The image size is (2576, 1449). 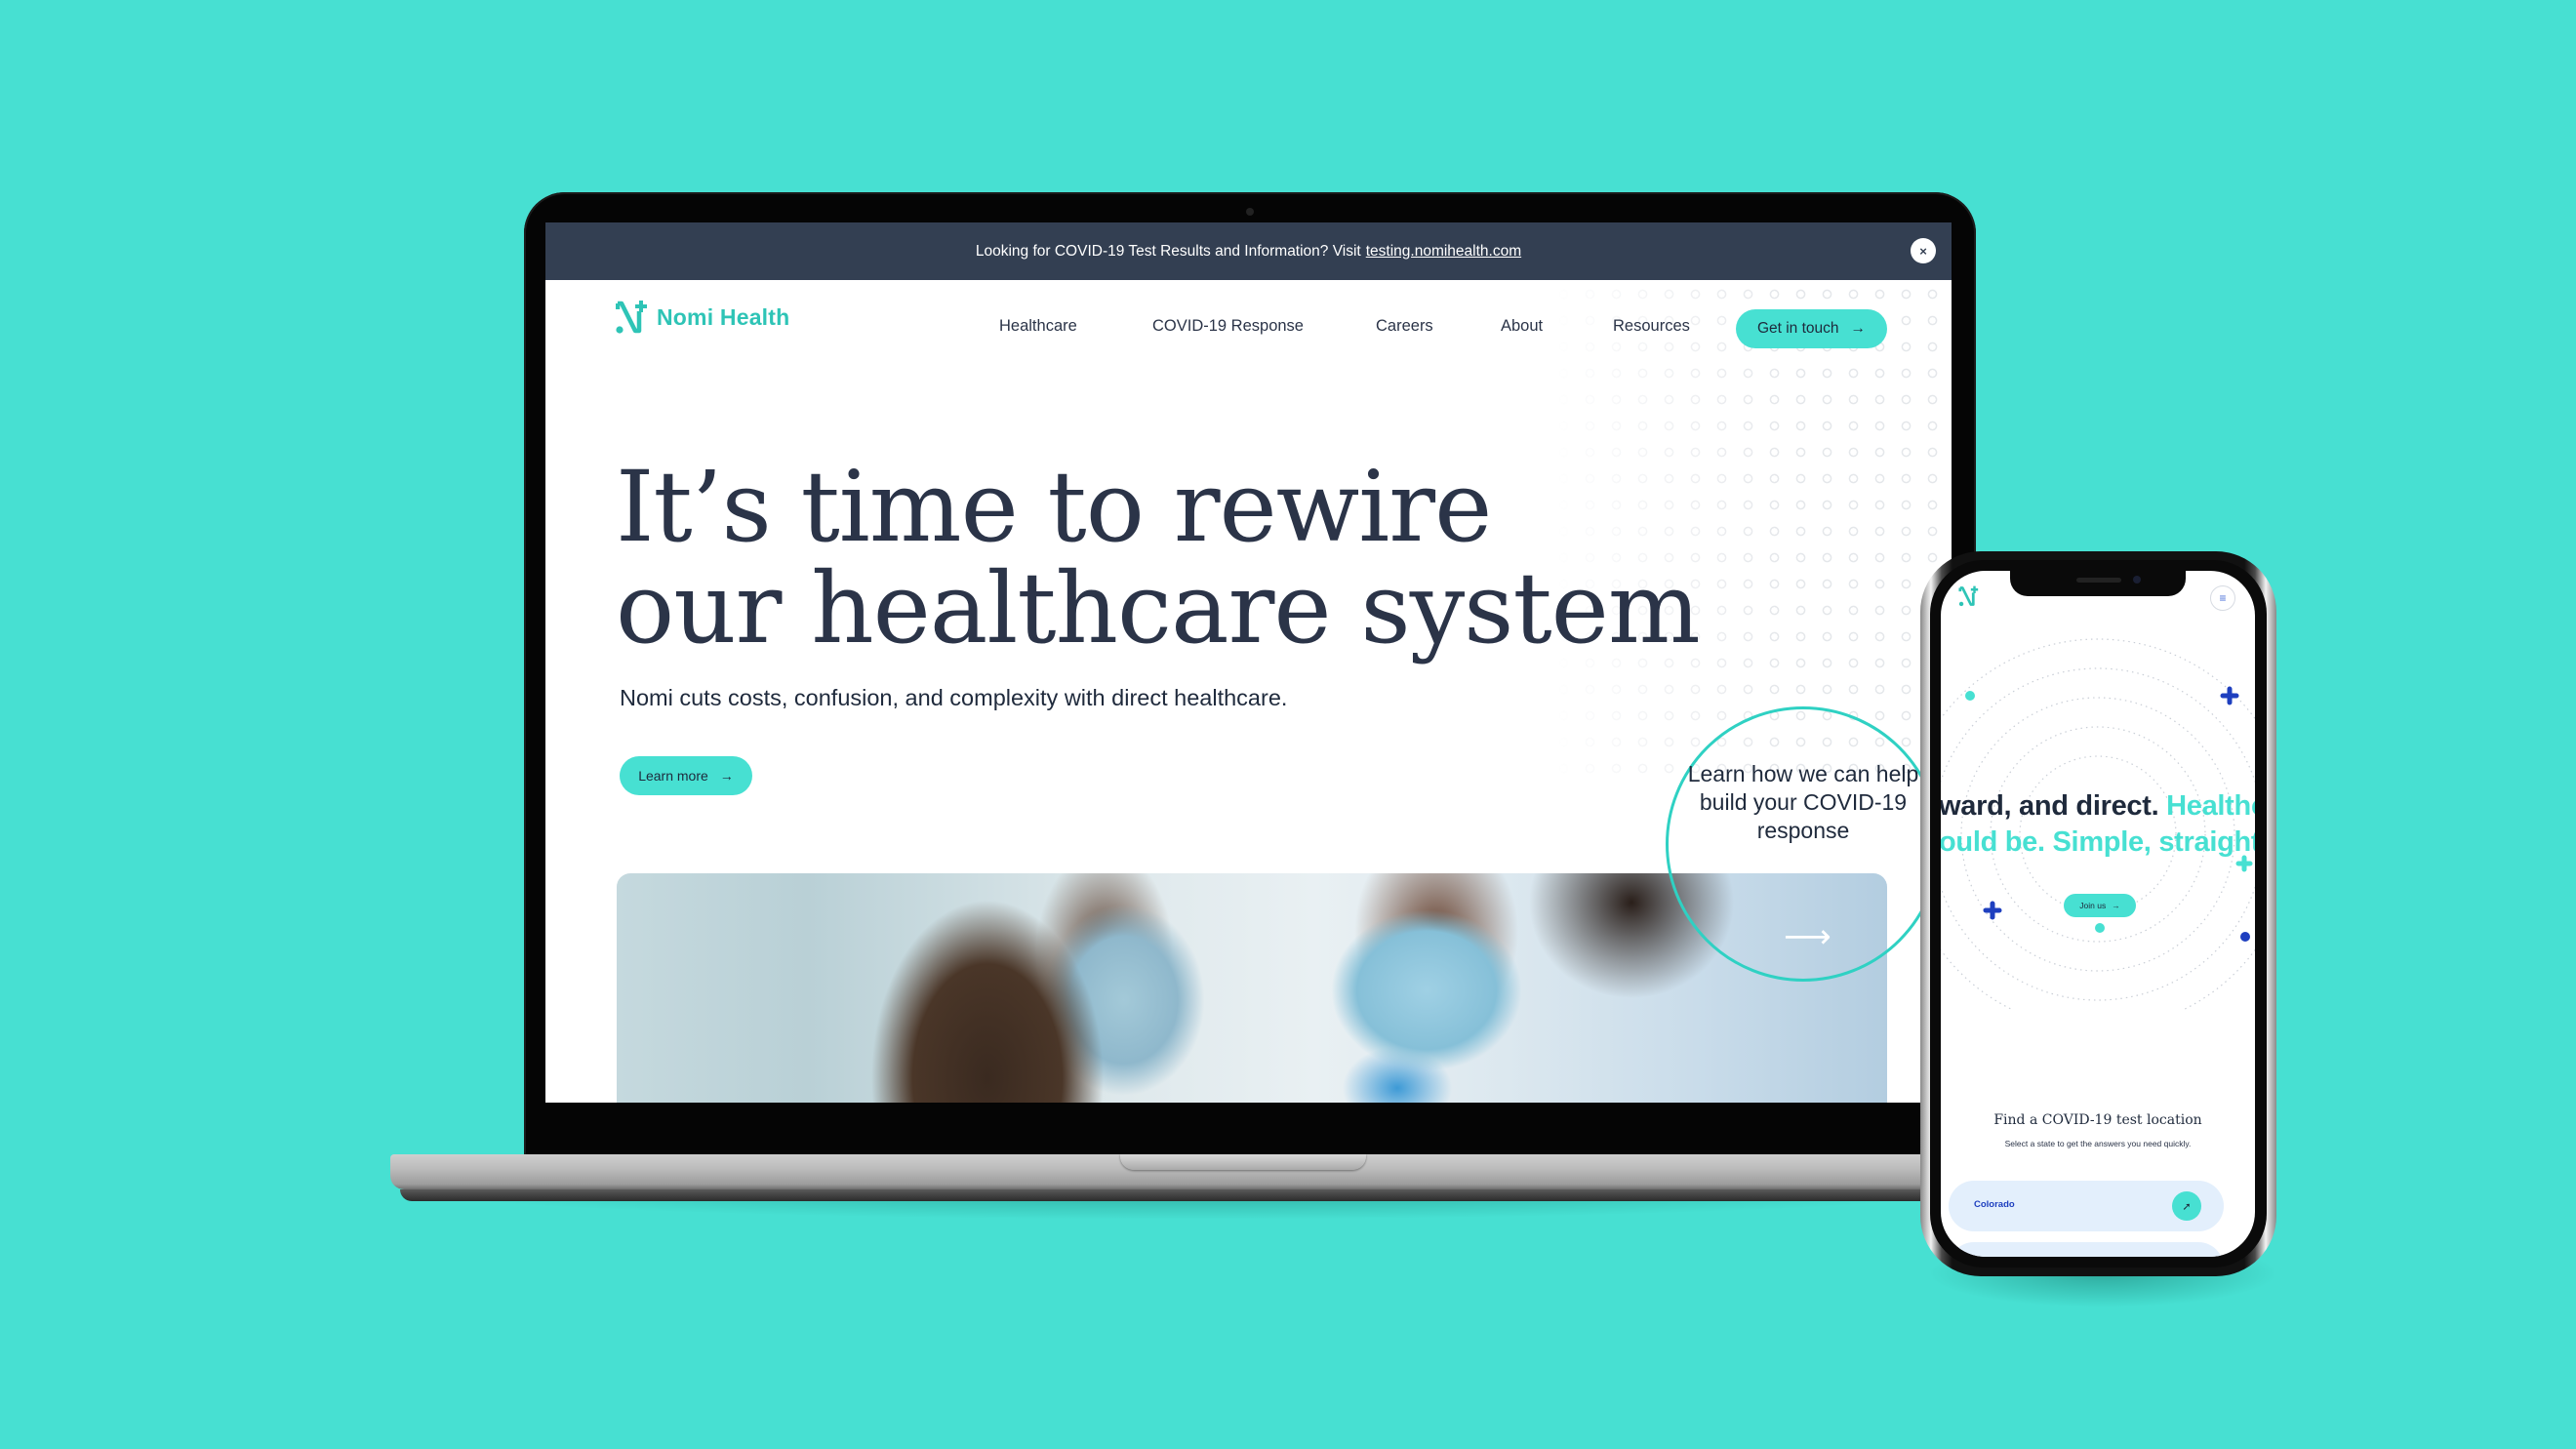 I want to click on logo: Nomi Health, so click(x=702, y=317).